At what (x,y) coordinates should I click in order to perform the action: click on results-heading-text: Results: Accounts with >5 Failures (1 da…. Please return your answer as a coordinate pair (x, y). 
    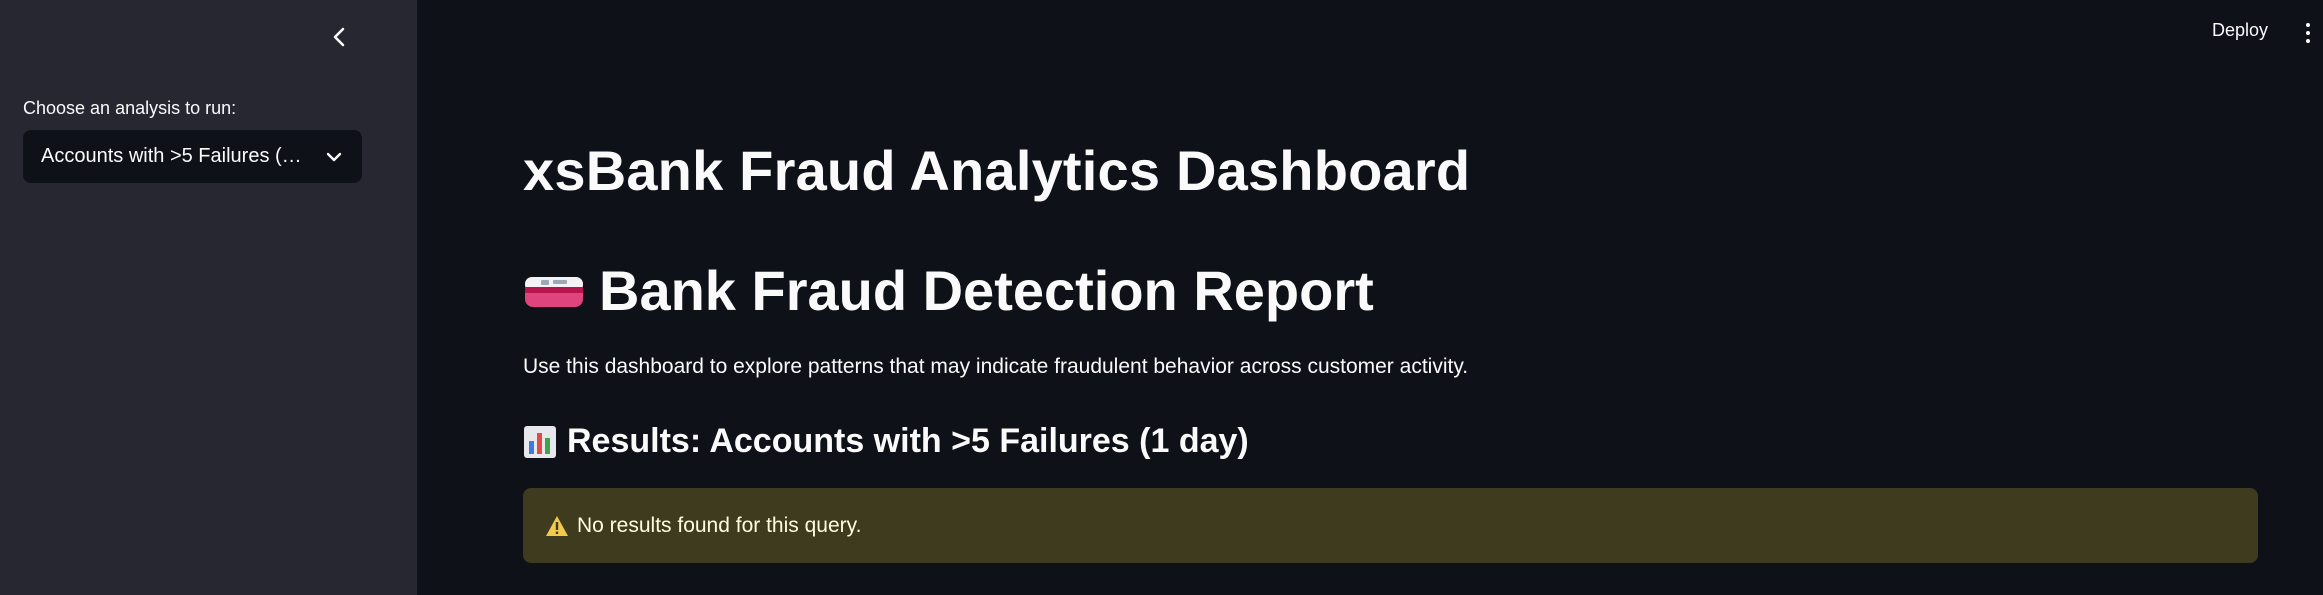
    Looking at the image, I should click on (908, 441).